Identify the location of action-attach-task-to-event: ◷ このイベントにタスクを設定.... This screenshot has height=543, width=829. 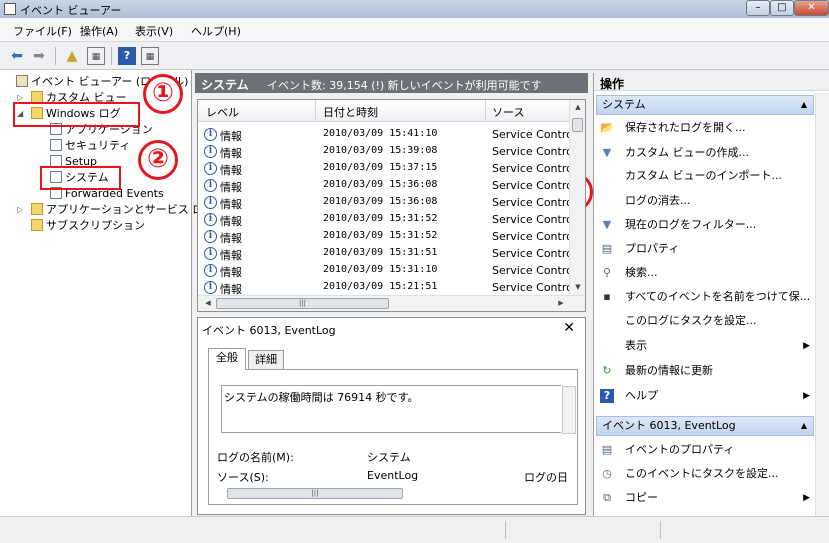
(704, 474).